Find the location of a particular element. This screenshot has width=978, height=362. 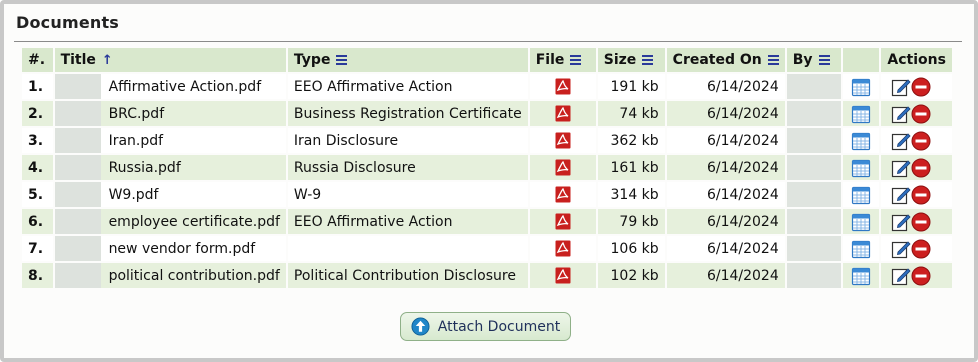

sort-ascending-icon: ↑ is located at coordinates (107, 60).